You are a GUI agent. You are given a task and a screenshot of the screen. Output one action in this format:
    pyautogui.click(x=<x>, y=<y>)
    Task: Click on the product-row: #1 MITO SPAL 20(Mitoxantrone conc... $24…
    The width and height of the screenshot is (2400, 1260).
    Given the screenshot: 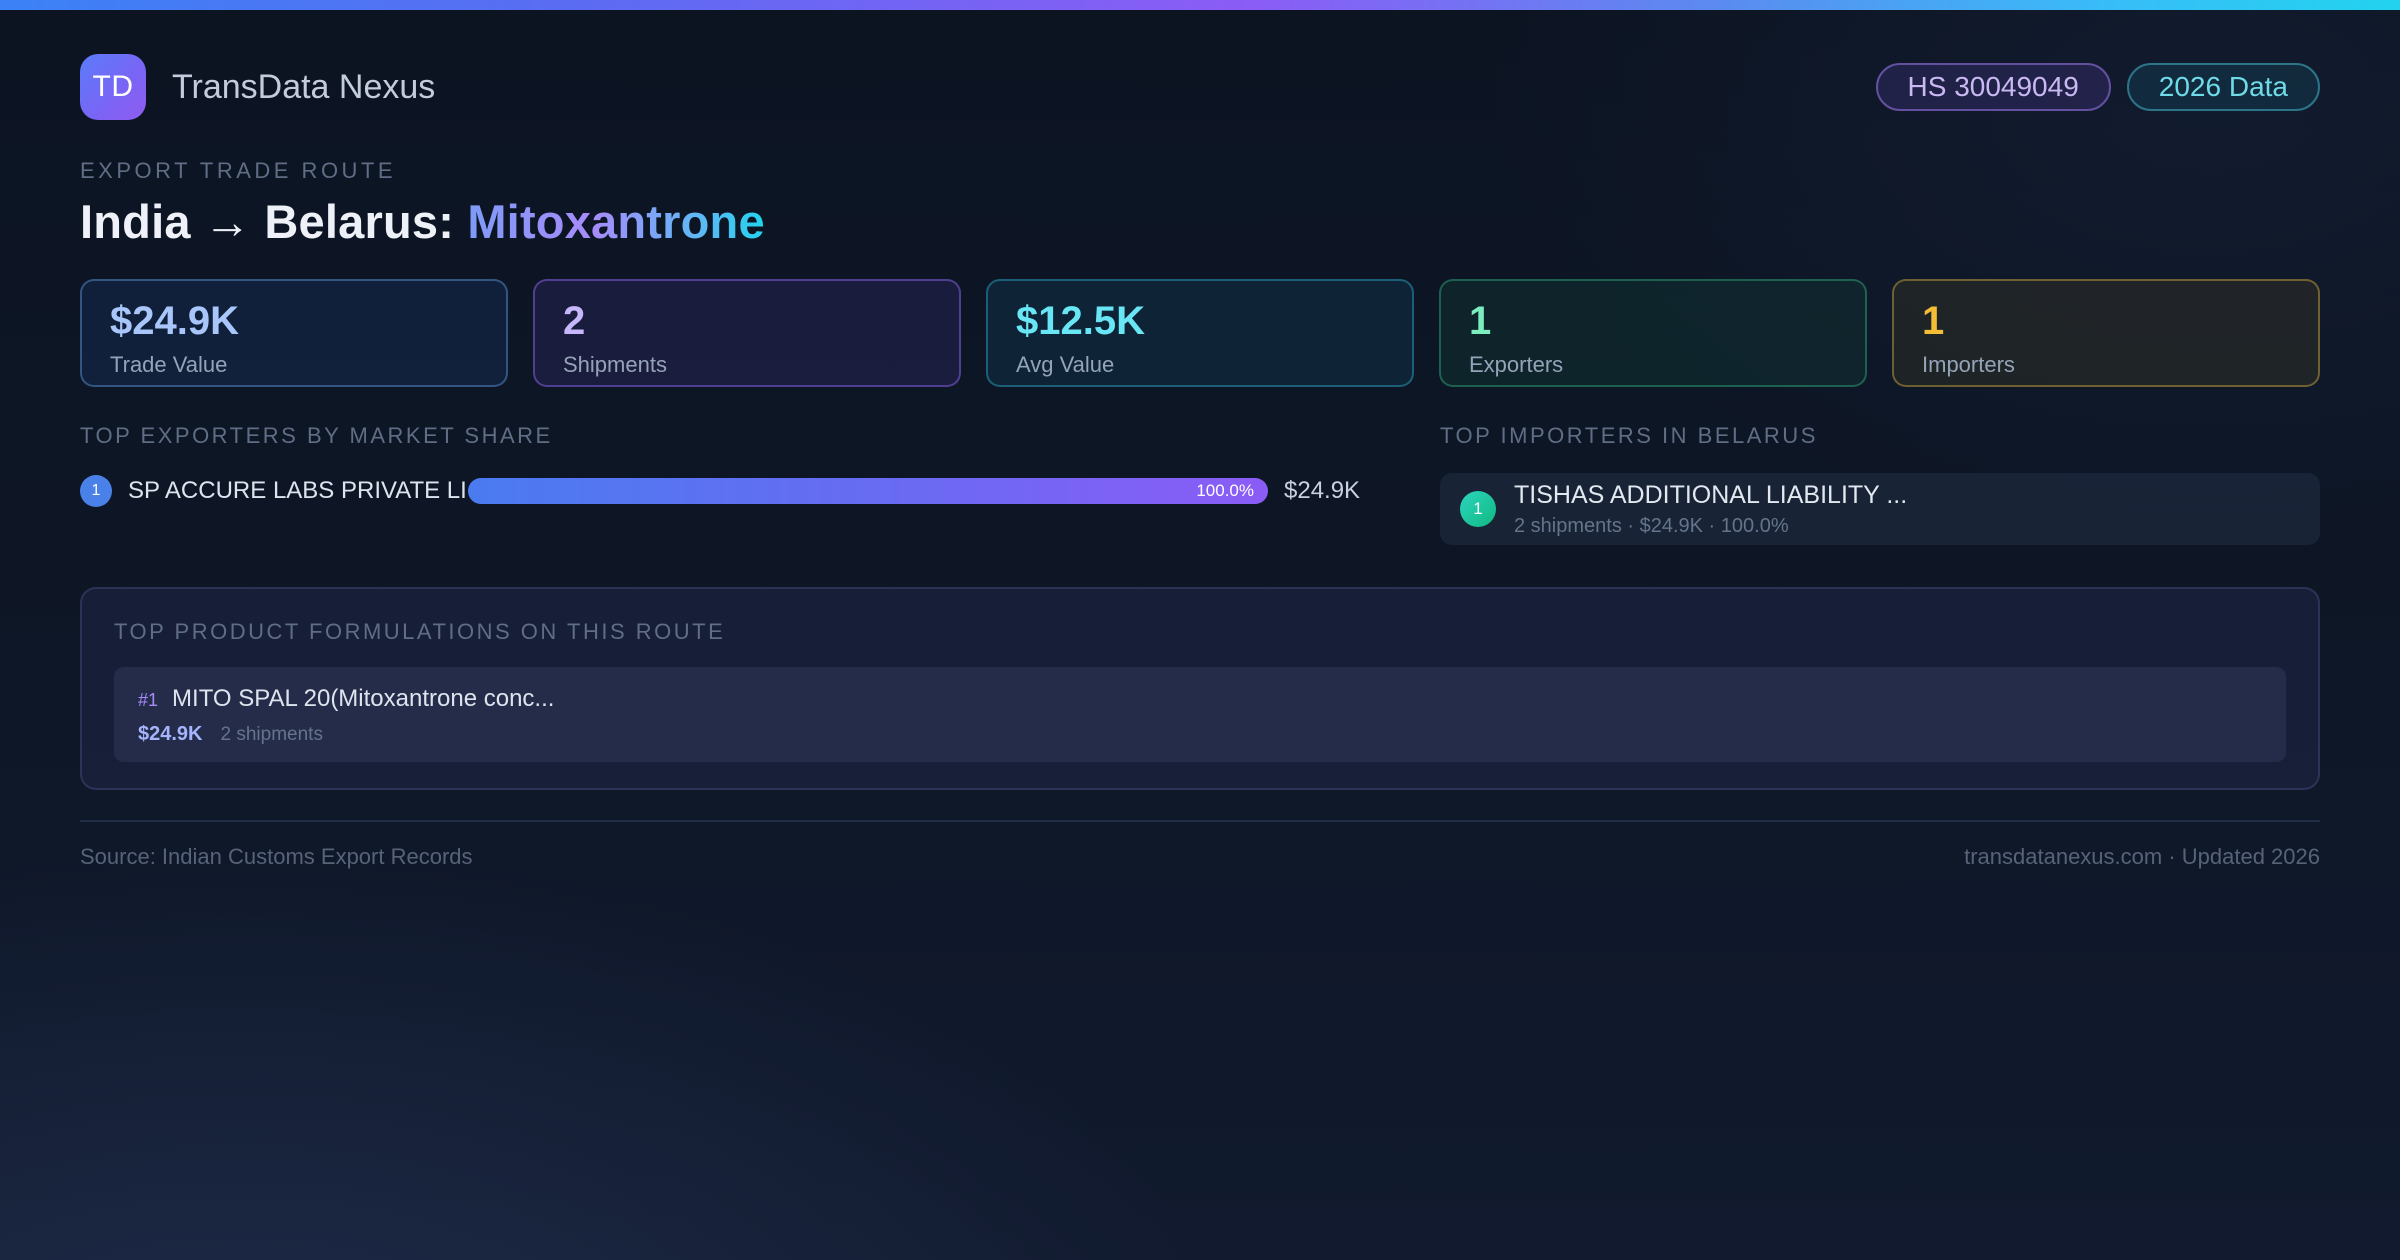 What is the action you would take?
    pyautogui.click(x=1200, y=714)
    